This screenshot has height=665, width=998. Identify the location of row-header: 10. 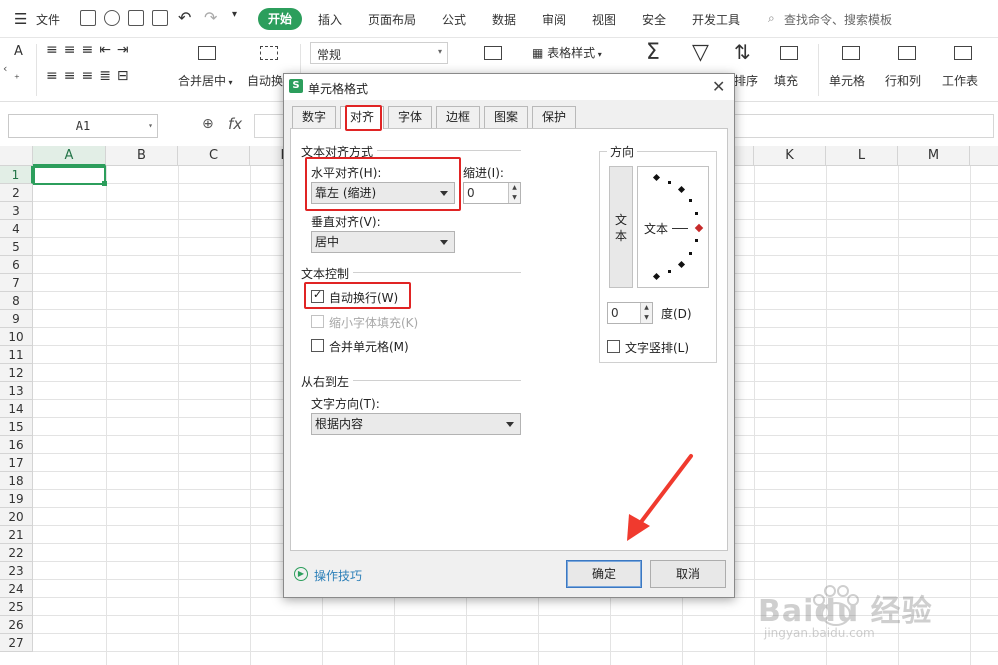
(16, 337).